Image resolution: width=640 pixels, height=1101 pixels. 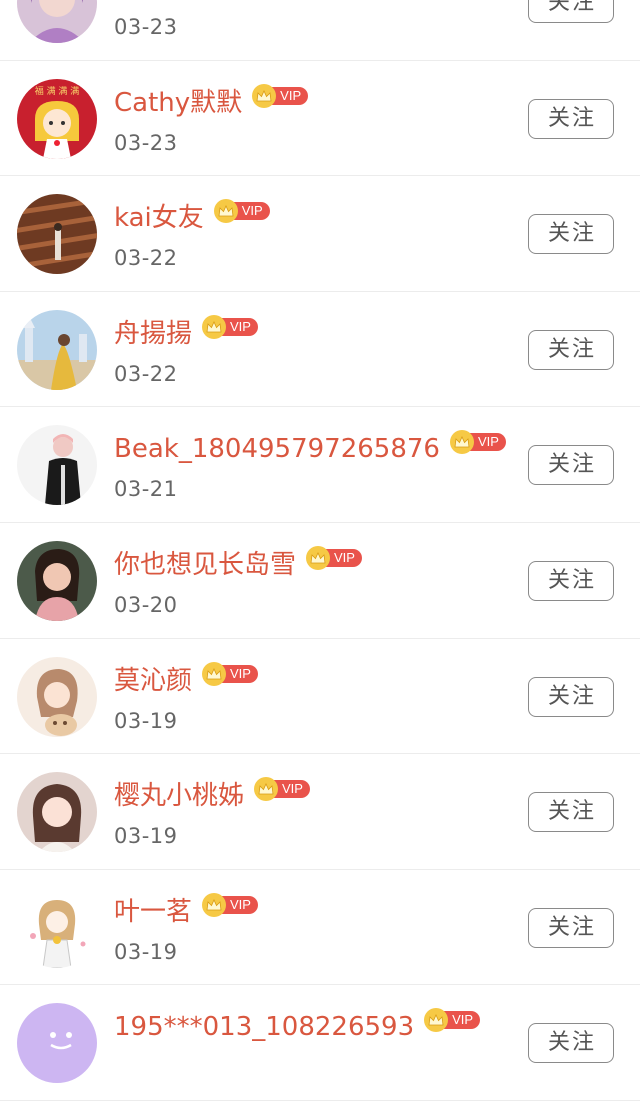 I want to click on list-item: 莫沁颜 VIP 03-19 关注, so click(x=320, y=697).